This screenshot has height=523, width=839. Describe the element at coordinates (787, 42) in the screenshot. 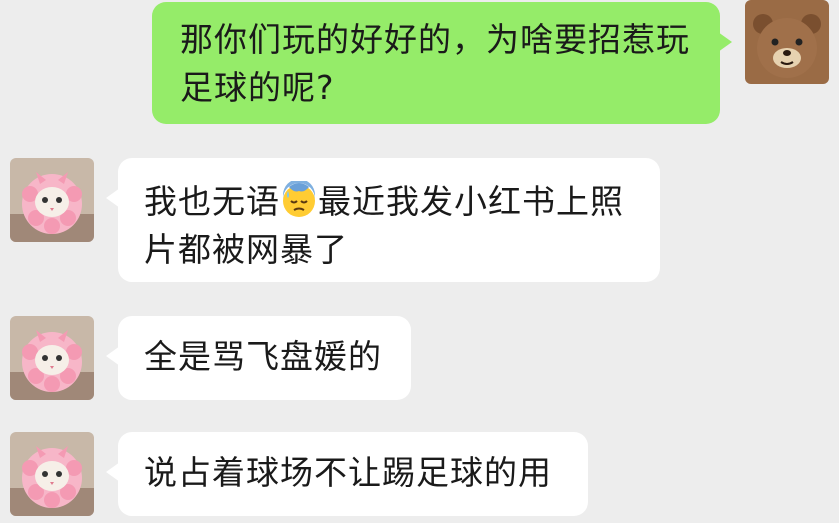

I see `bear-avatar` at that location.